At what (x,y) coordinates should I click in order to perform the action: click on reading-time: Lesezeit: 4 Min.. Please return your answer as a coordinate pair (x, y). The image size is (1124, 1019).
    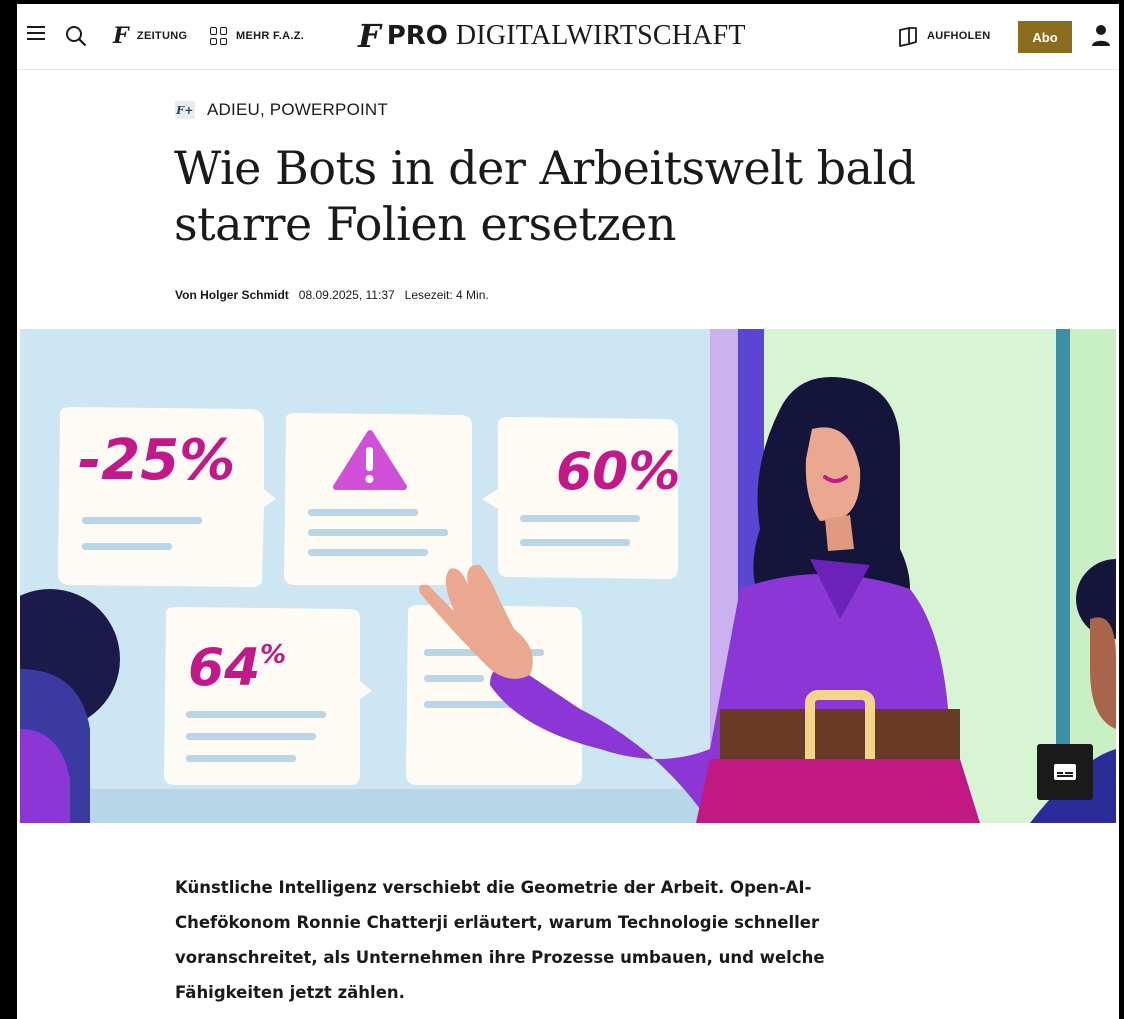
    Looking at the image, I should click on (446, 295).